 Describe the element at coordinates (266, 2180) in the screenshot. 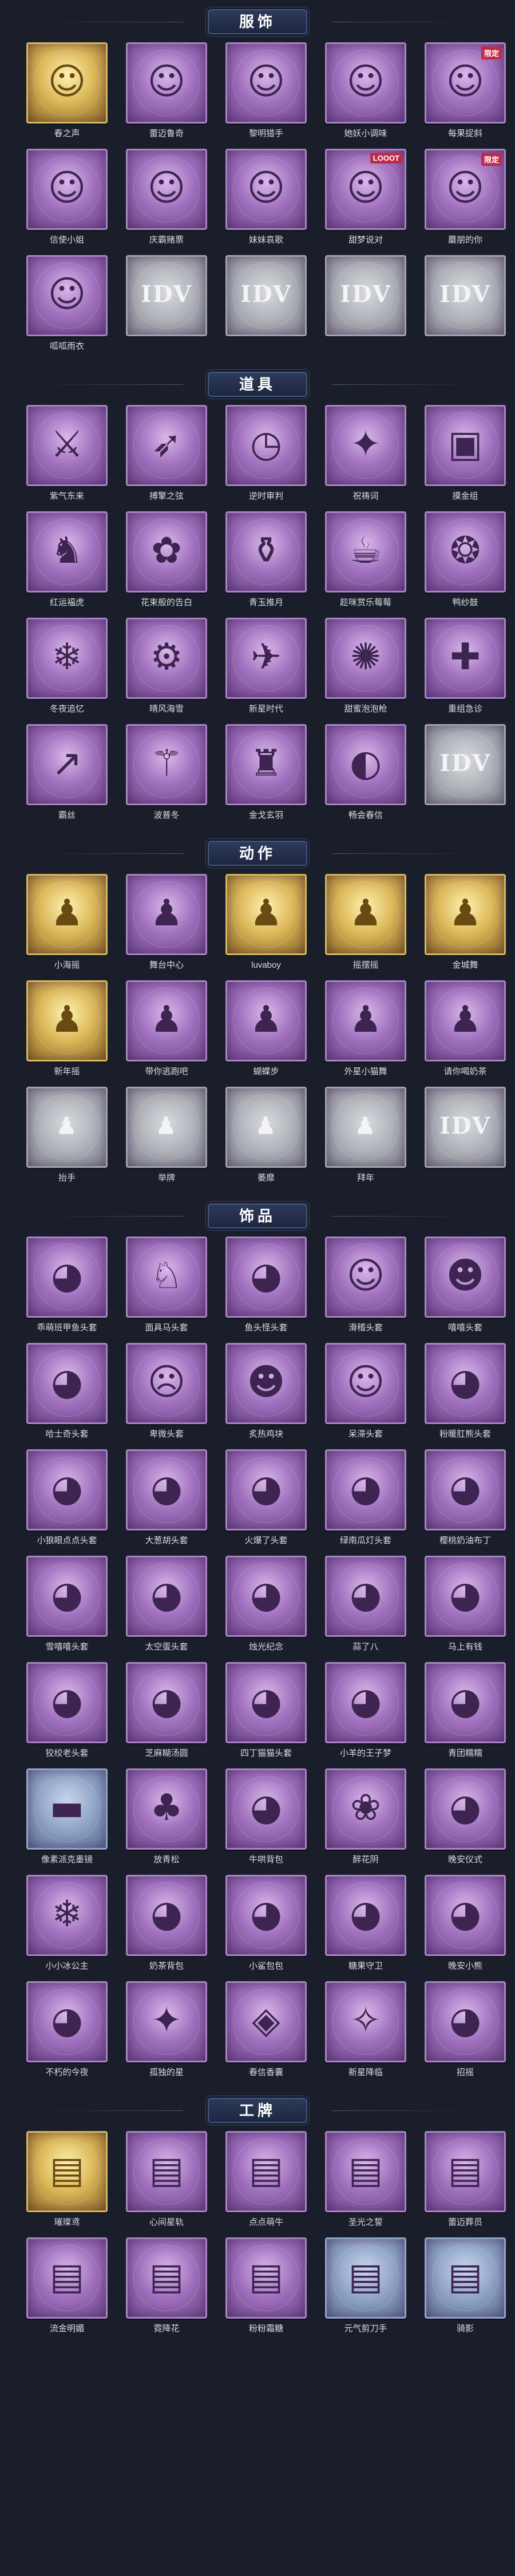

I see `collection-item: ▤ 点点萌牛` at that location.